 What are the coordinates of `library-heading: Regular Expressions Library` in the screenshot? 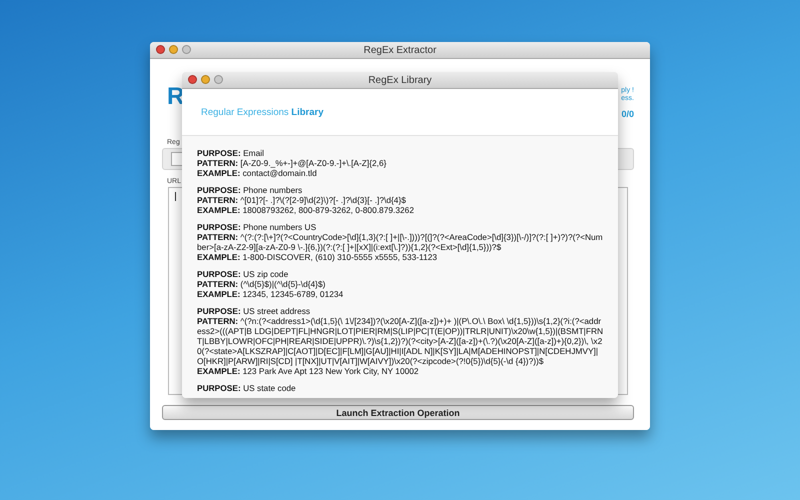 It's located at (262, 112).